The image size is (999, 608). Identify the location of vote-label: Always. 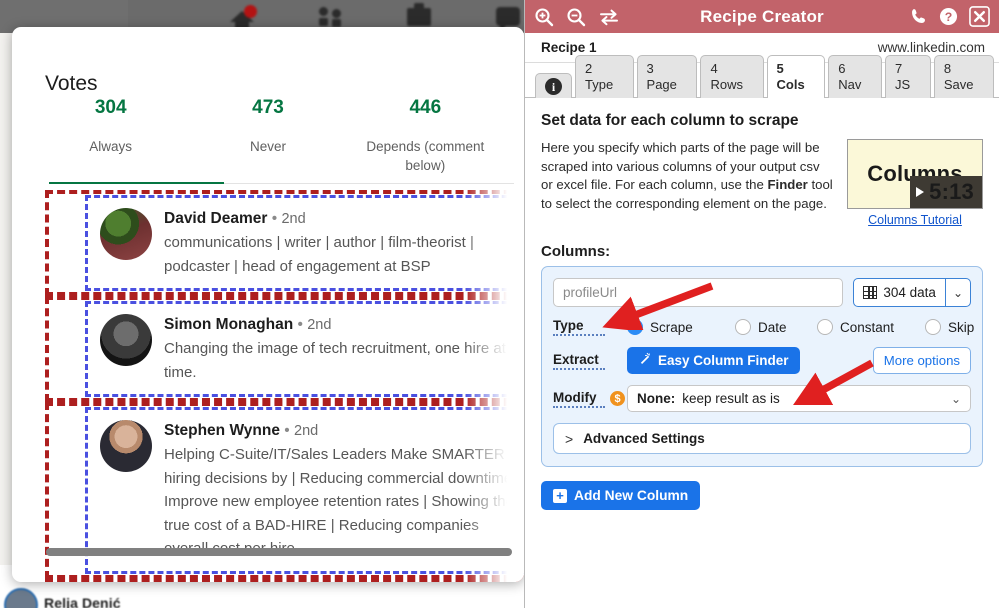
(111, 146).